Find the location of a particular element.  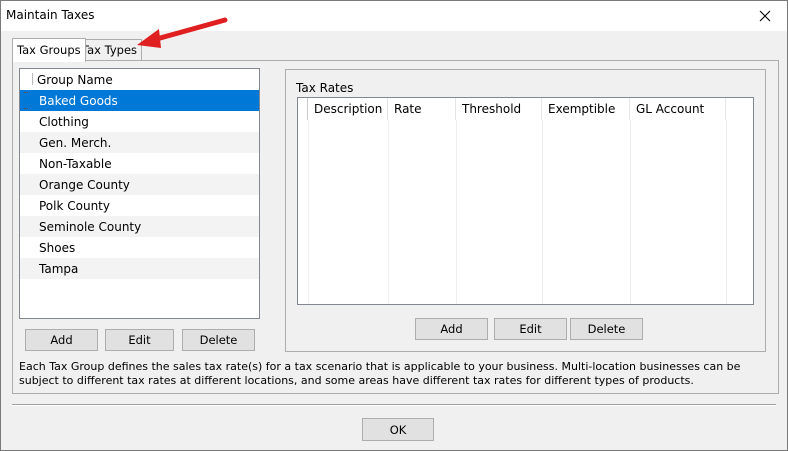

group-list-header: Group Name is located at coordinates (139, 80).